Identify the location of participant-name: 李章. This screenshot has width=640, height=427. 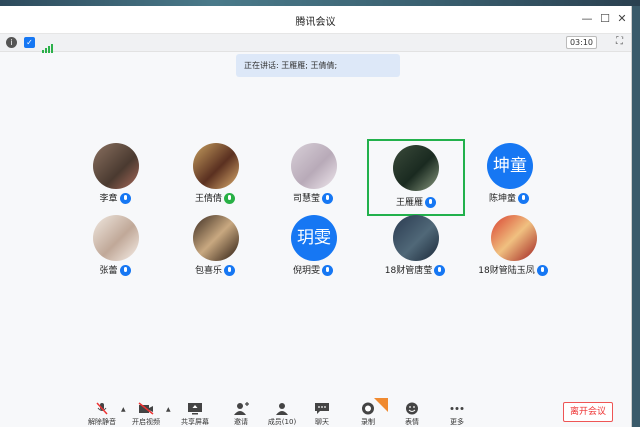
(108, 199).